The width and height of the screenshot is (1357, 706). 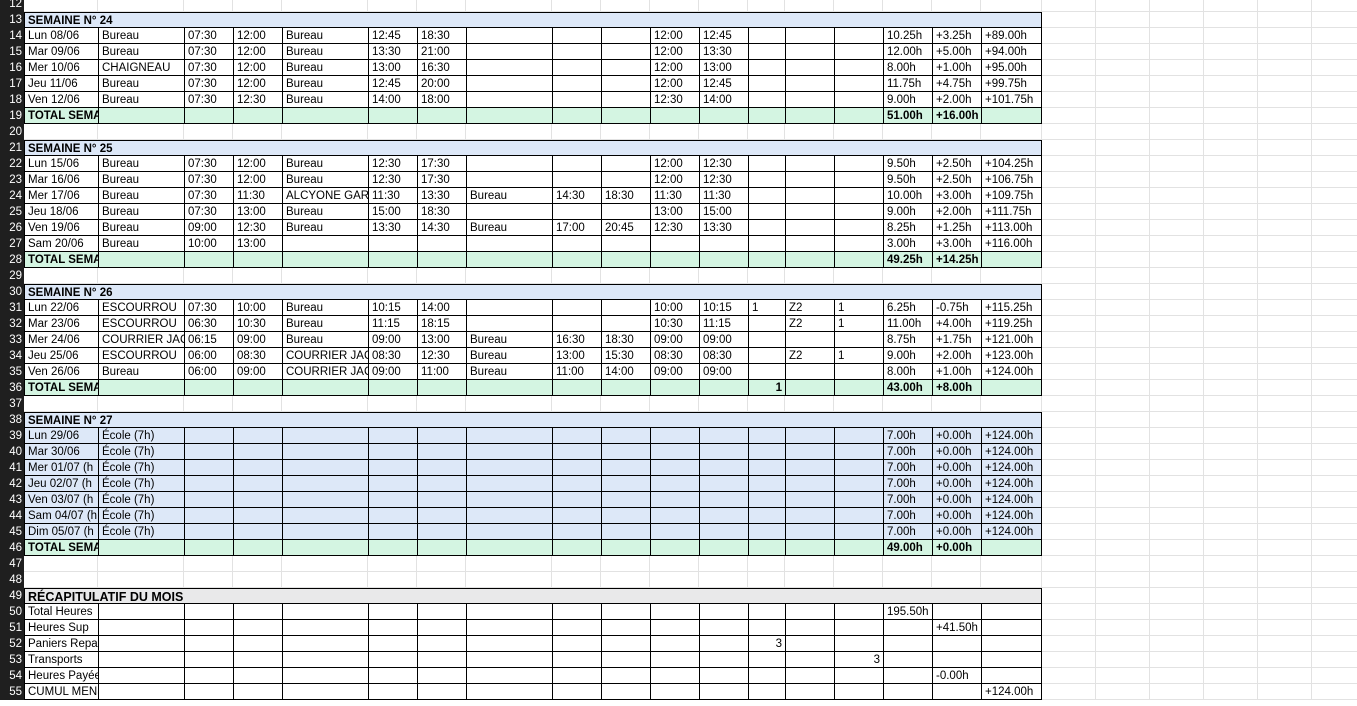 I want to click on row-label-cell: TOTAL SEMA, so click(x=61, y=548).